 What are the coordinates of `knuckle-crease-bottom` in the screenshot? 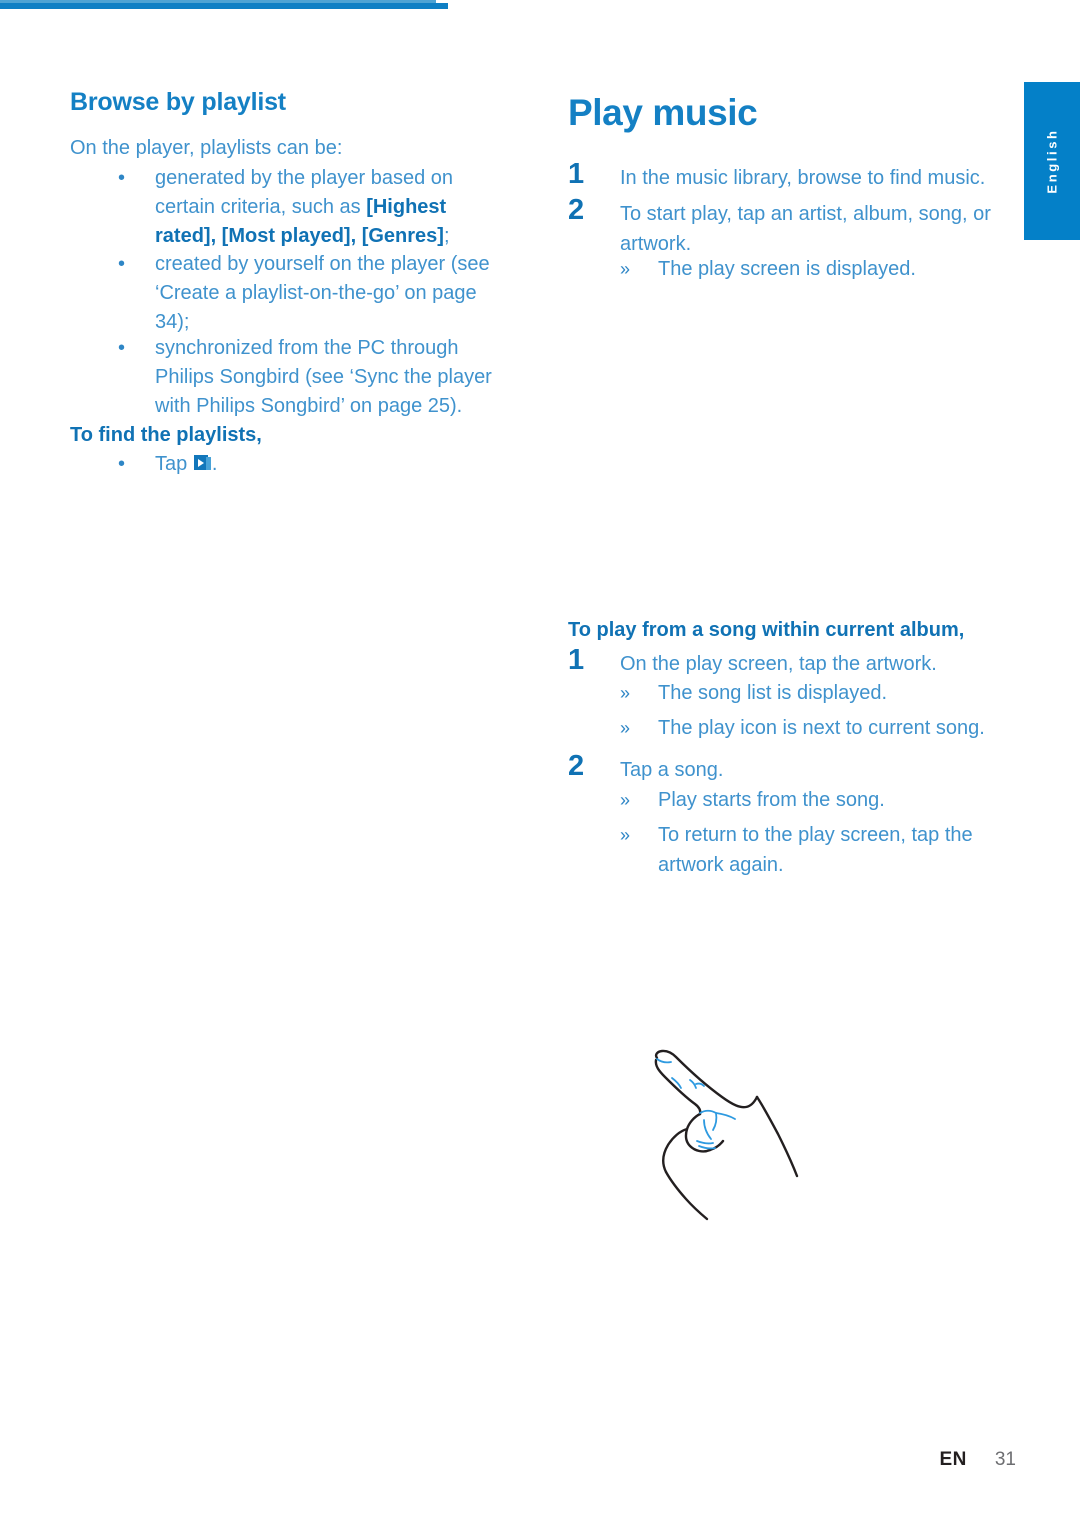 It's located at (705, 1142).